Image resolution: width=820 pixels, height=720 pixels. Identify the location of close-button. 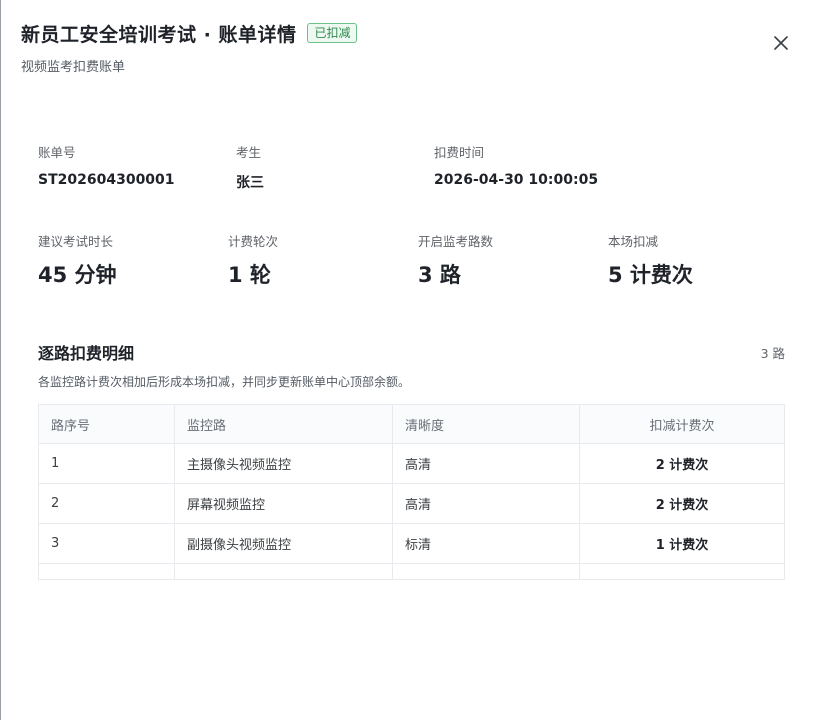
(783, 45).